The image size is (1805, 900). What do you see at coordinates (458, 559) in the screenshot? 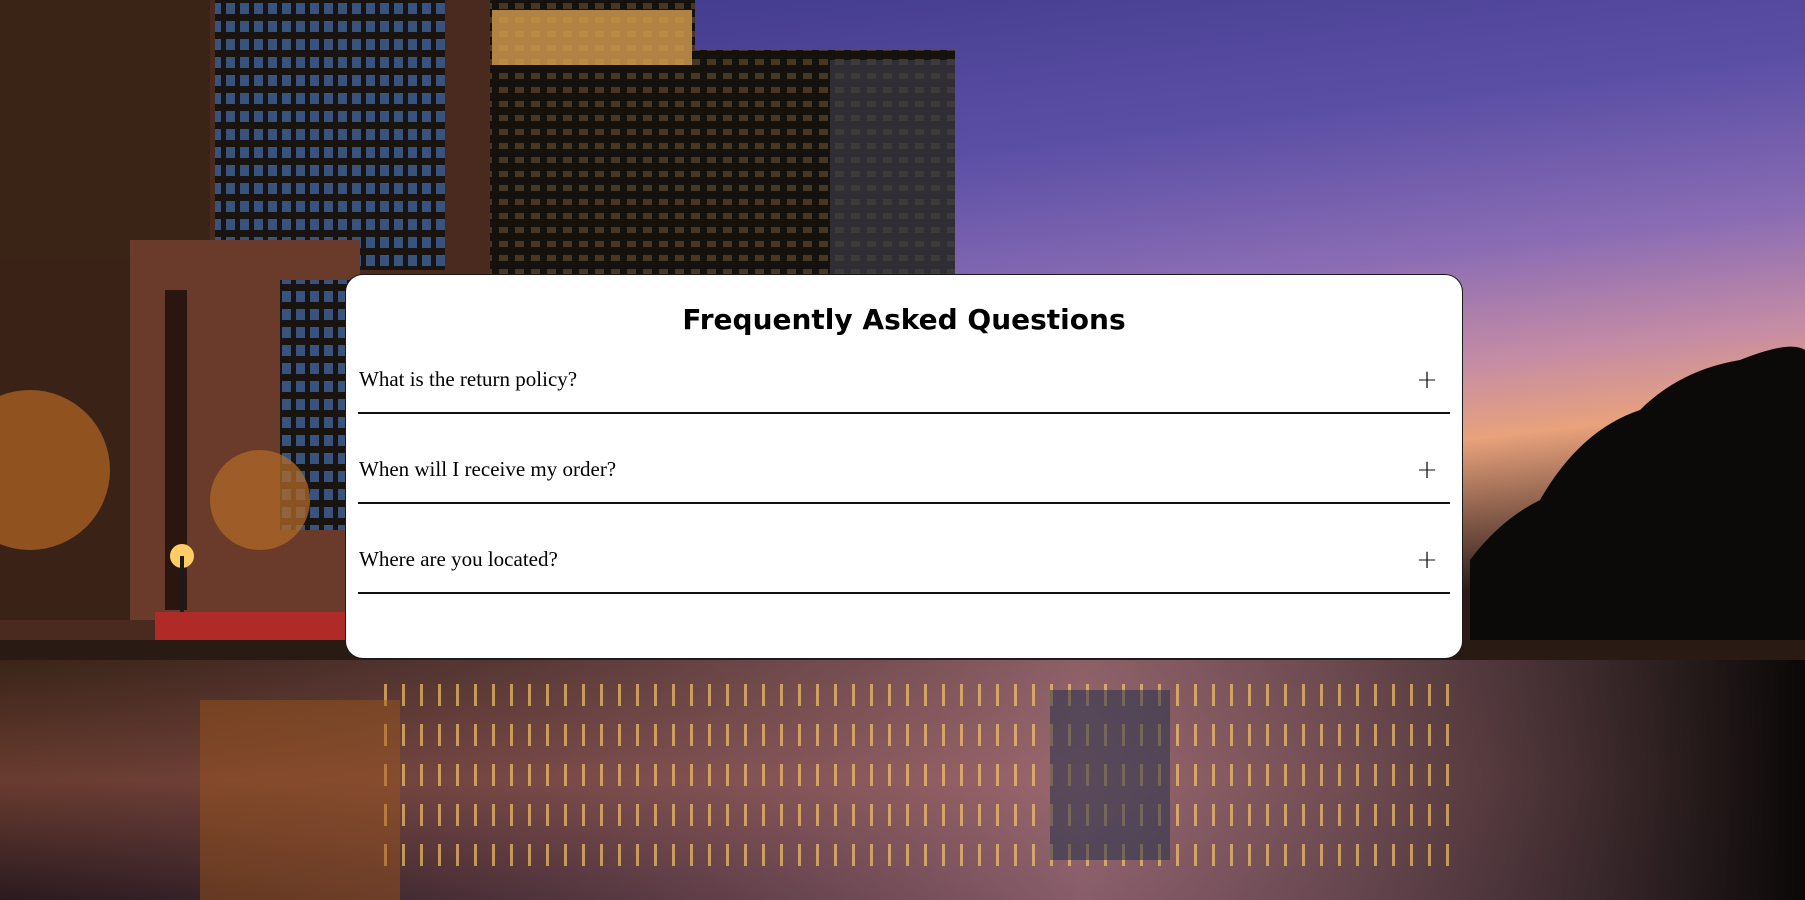
I see `faq-question: Where are you located?` at bounding box center [458, 559].